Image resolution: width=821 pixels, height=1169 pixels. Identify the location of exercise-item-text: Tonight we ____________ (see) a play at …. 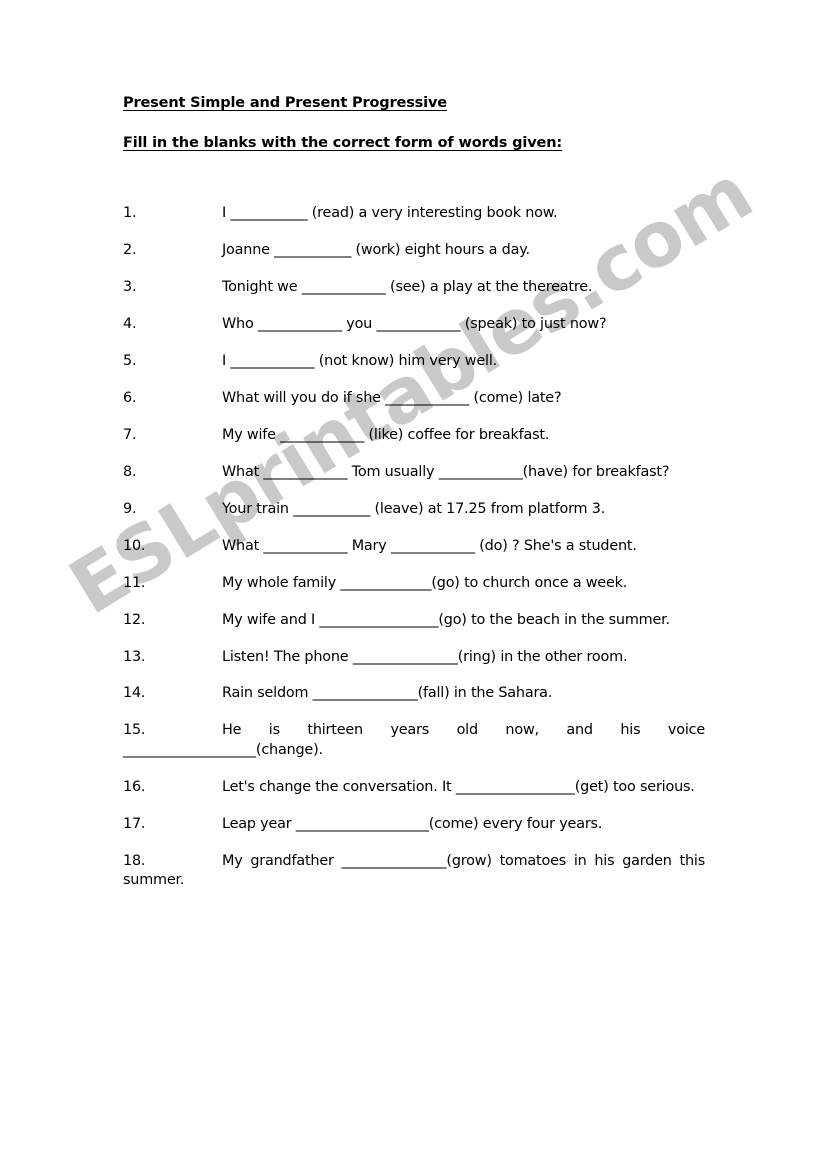
(407, 287).